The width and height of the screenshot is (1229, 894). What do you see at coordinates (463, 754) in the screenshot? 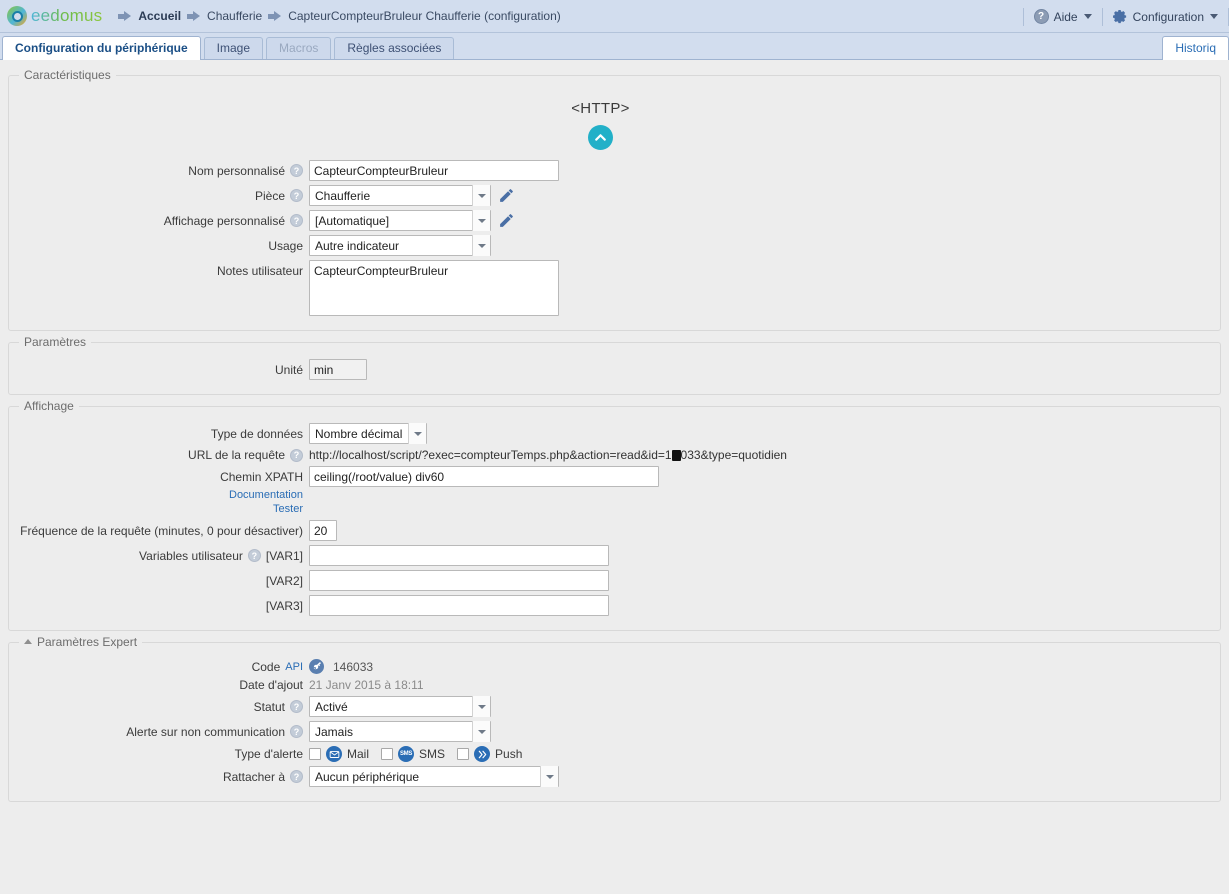
I see `push-checkbox` at bounding box center [463, 754].